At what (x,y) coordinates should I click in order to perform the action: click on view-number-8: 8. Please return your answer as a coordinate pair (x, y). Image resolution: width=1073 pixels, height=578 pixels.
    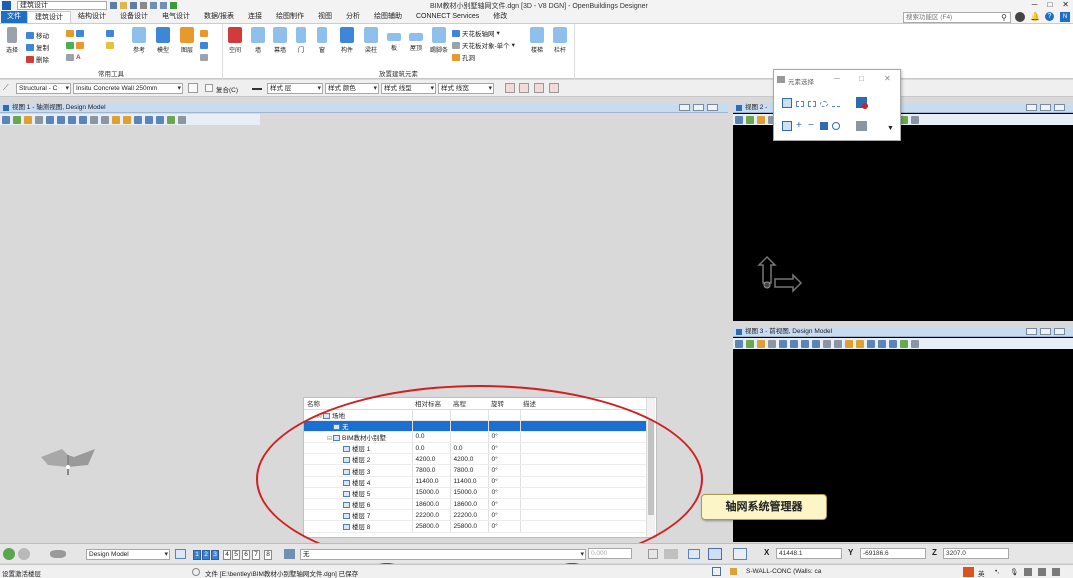
    Looking at the image, I should click on (268, 555).